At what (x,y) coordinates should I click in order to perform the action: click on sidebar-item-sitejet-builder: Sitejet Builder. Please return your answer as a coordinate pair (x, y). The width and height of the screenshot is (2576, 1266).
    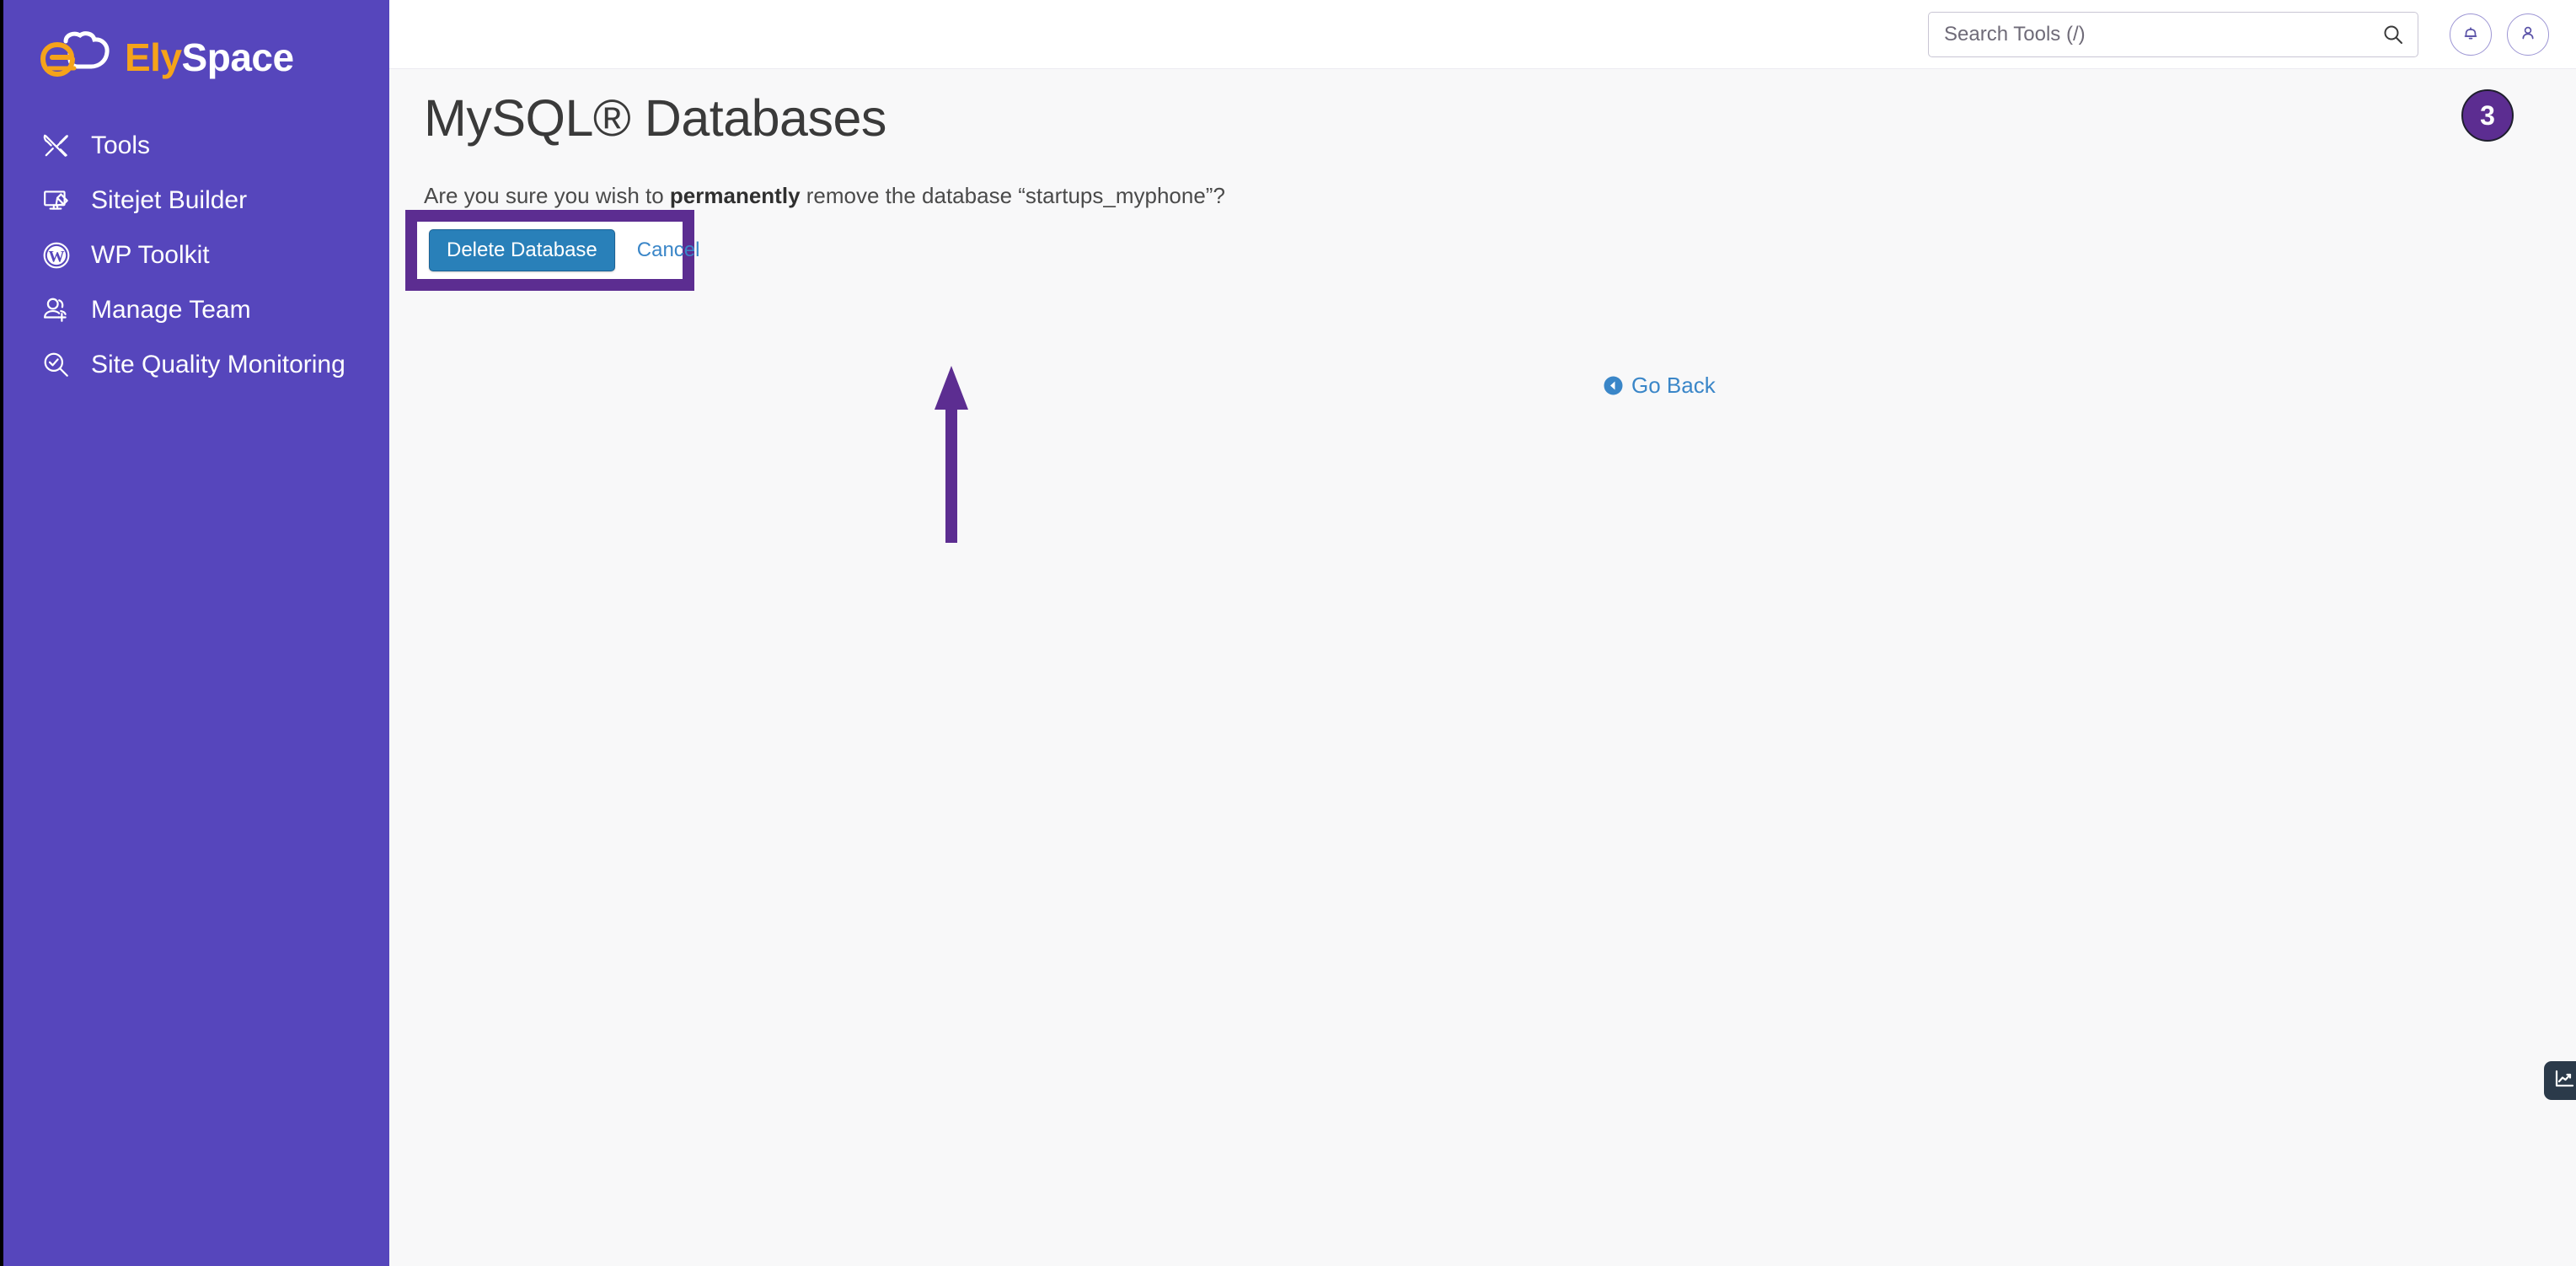
    Looking at the image, I should click on (196, 201).